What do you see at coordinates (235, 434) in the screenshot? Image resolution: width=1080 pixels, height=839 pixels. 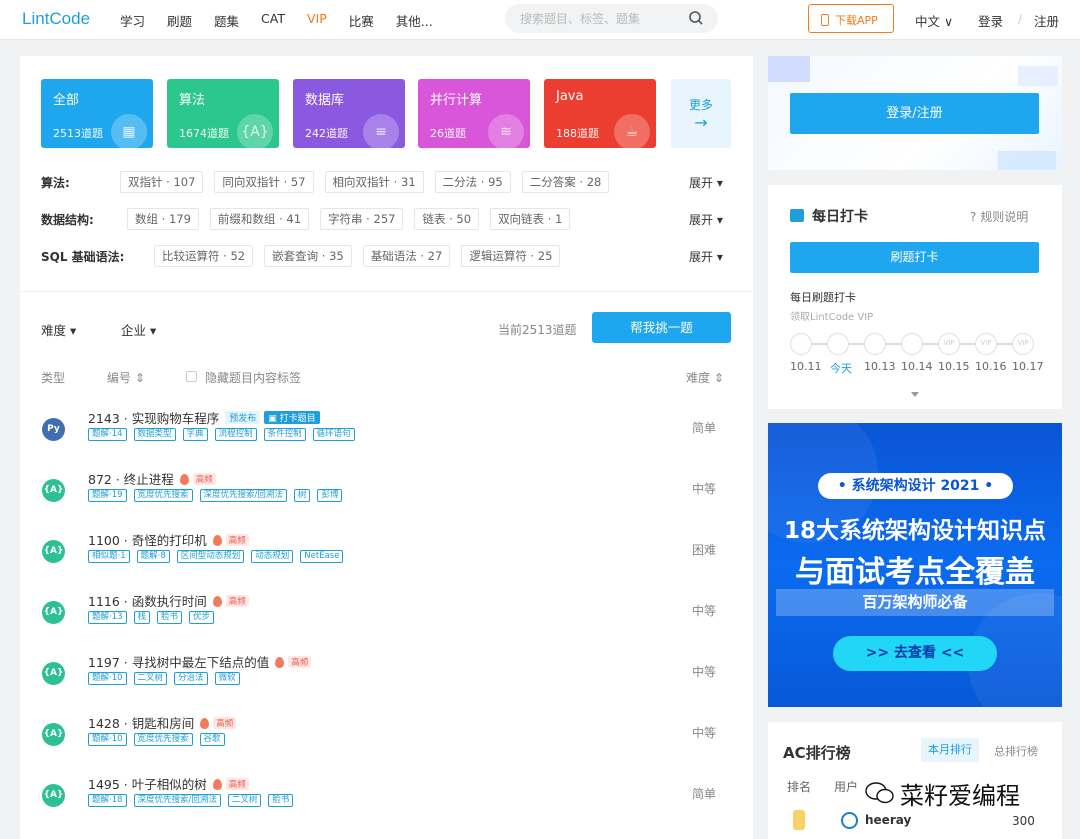 I see `problem-tag: 流程控制` at bounding box center [235, 434].